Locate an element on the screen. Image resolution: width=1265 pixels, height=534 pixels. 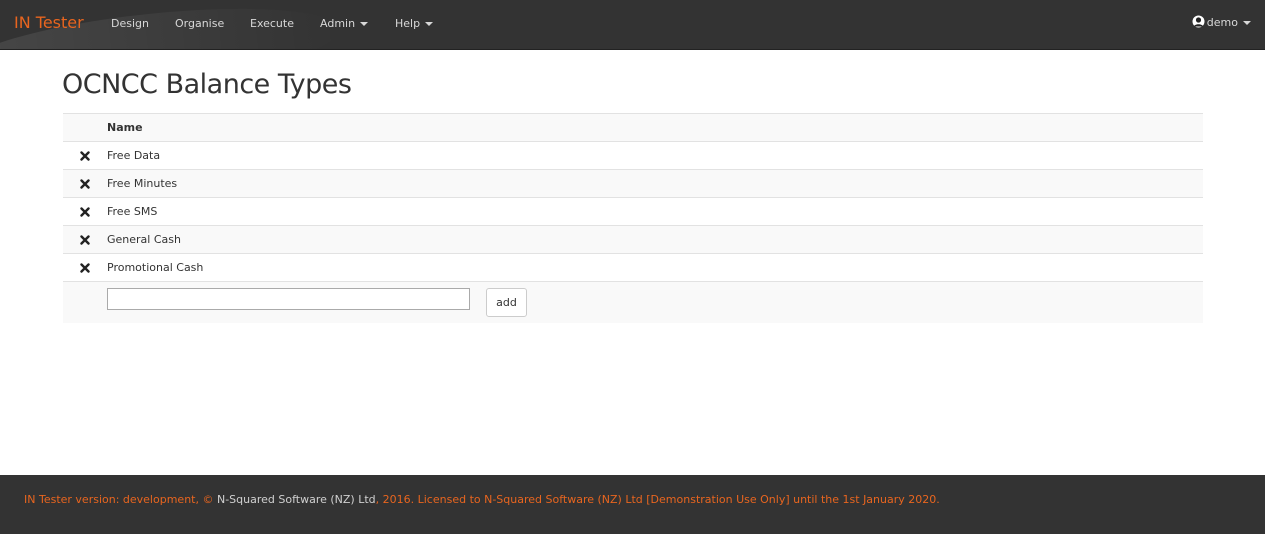
nav-admin-label: Admin is located at coordinates (338, 23).